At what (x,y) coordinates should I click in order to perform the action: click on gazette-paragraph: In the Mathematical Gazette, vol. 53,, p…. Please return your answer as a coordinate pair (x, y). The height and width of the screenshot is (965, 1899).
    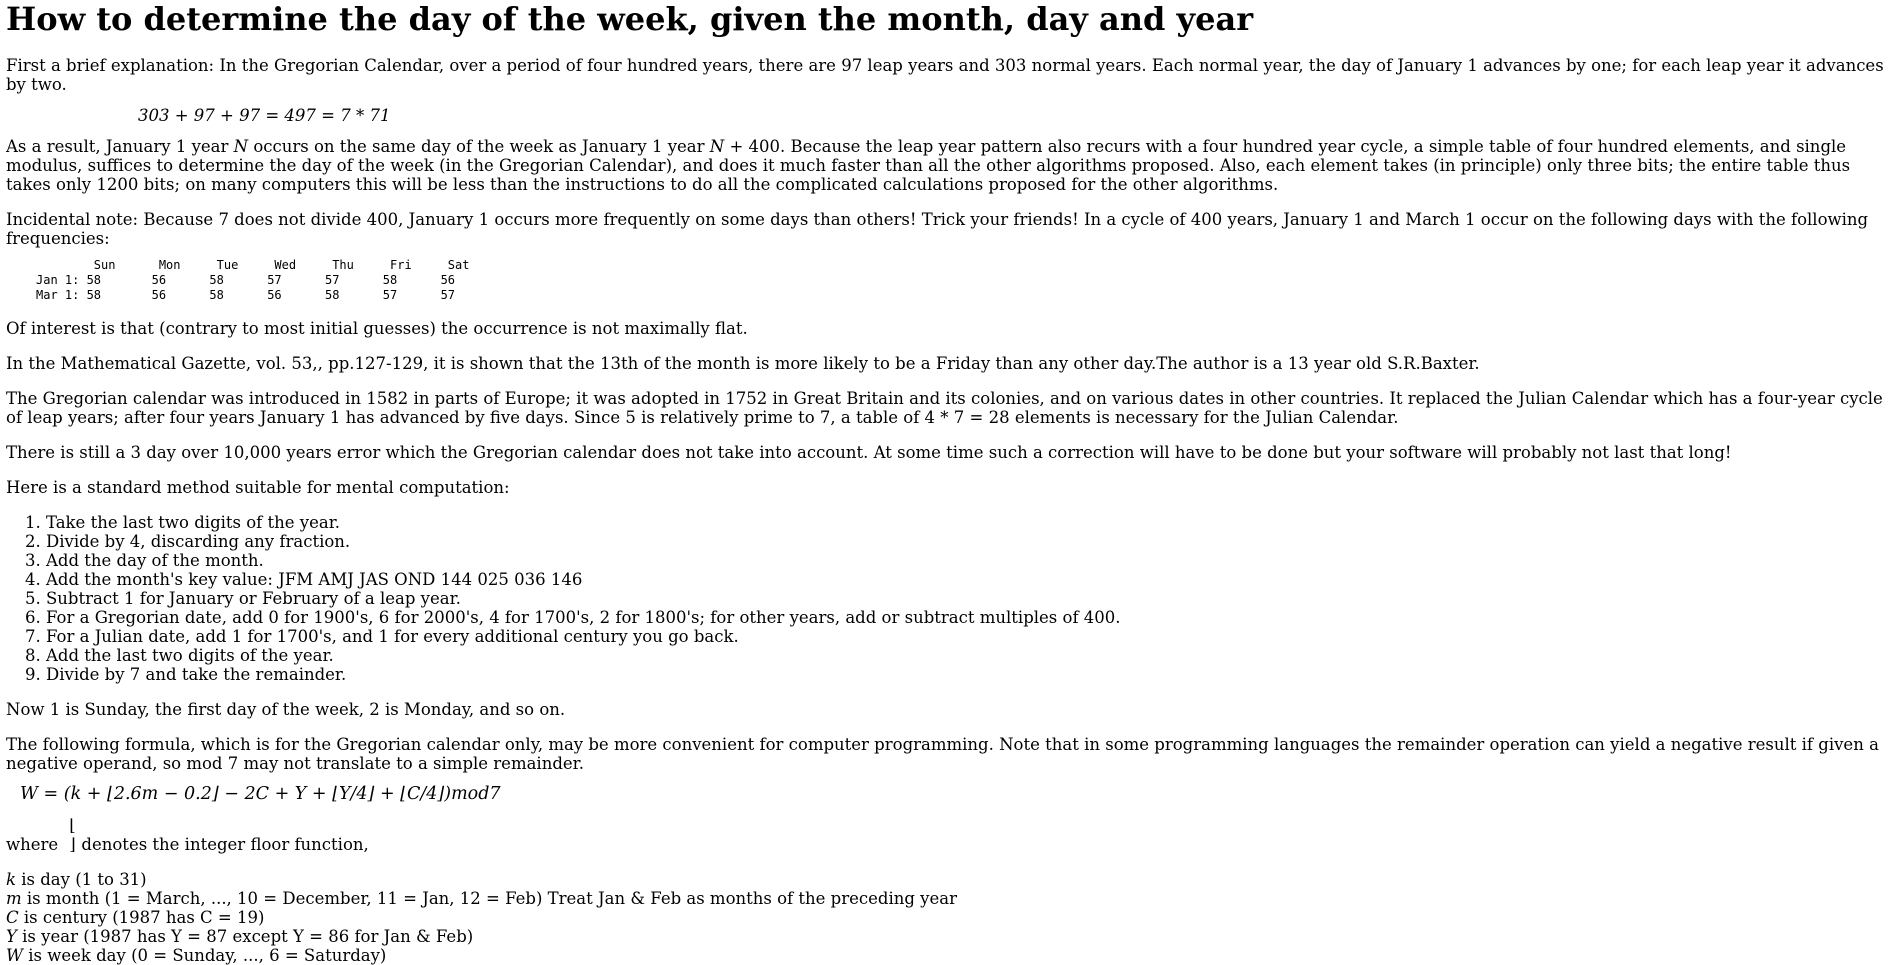
    Looking at the image, I should click on (743, 363).